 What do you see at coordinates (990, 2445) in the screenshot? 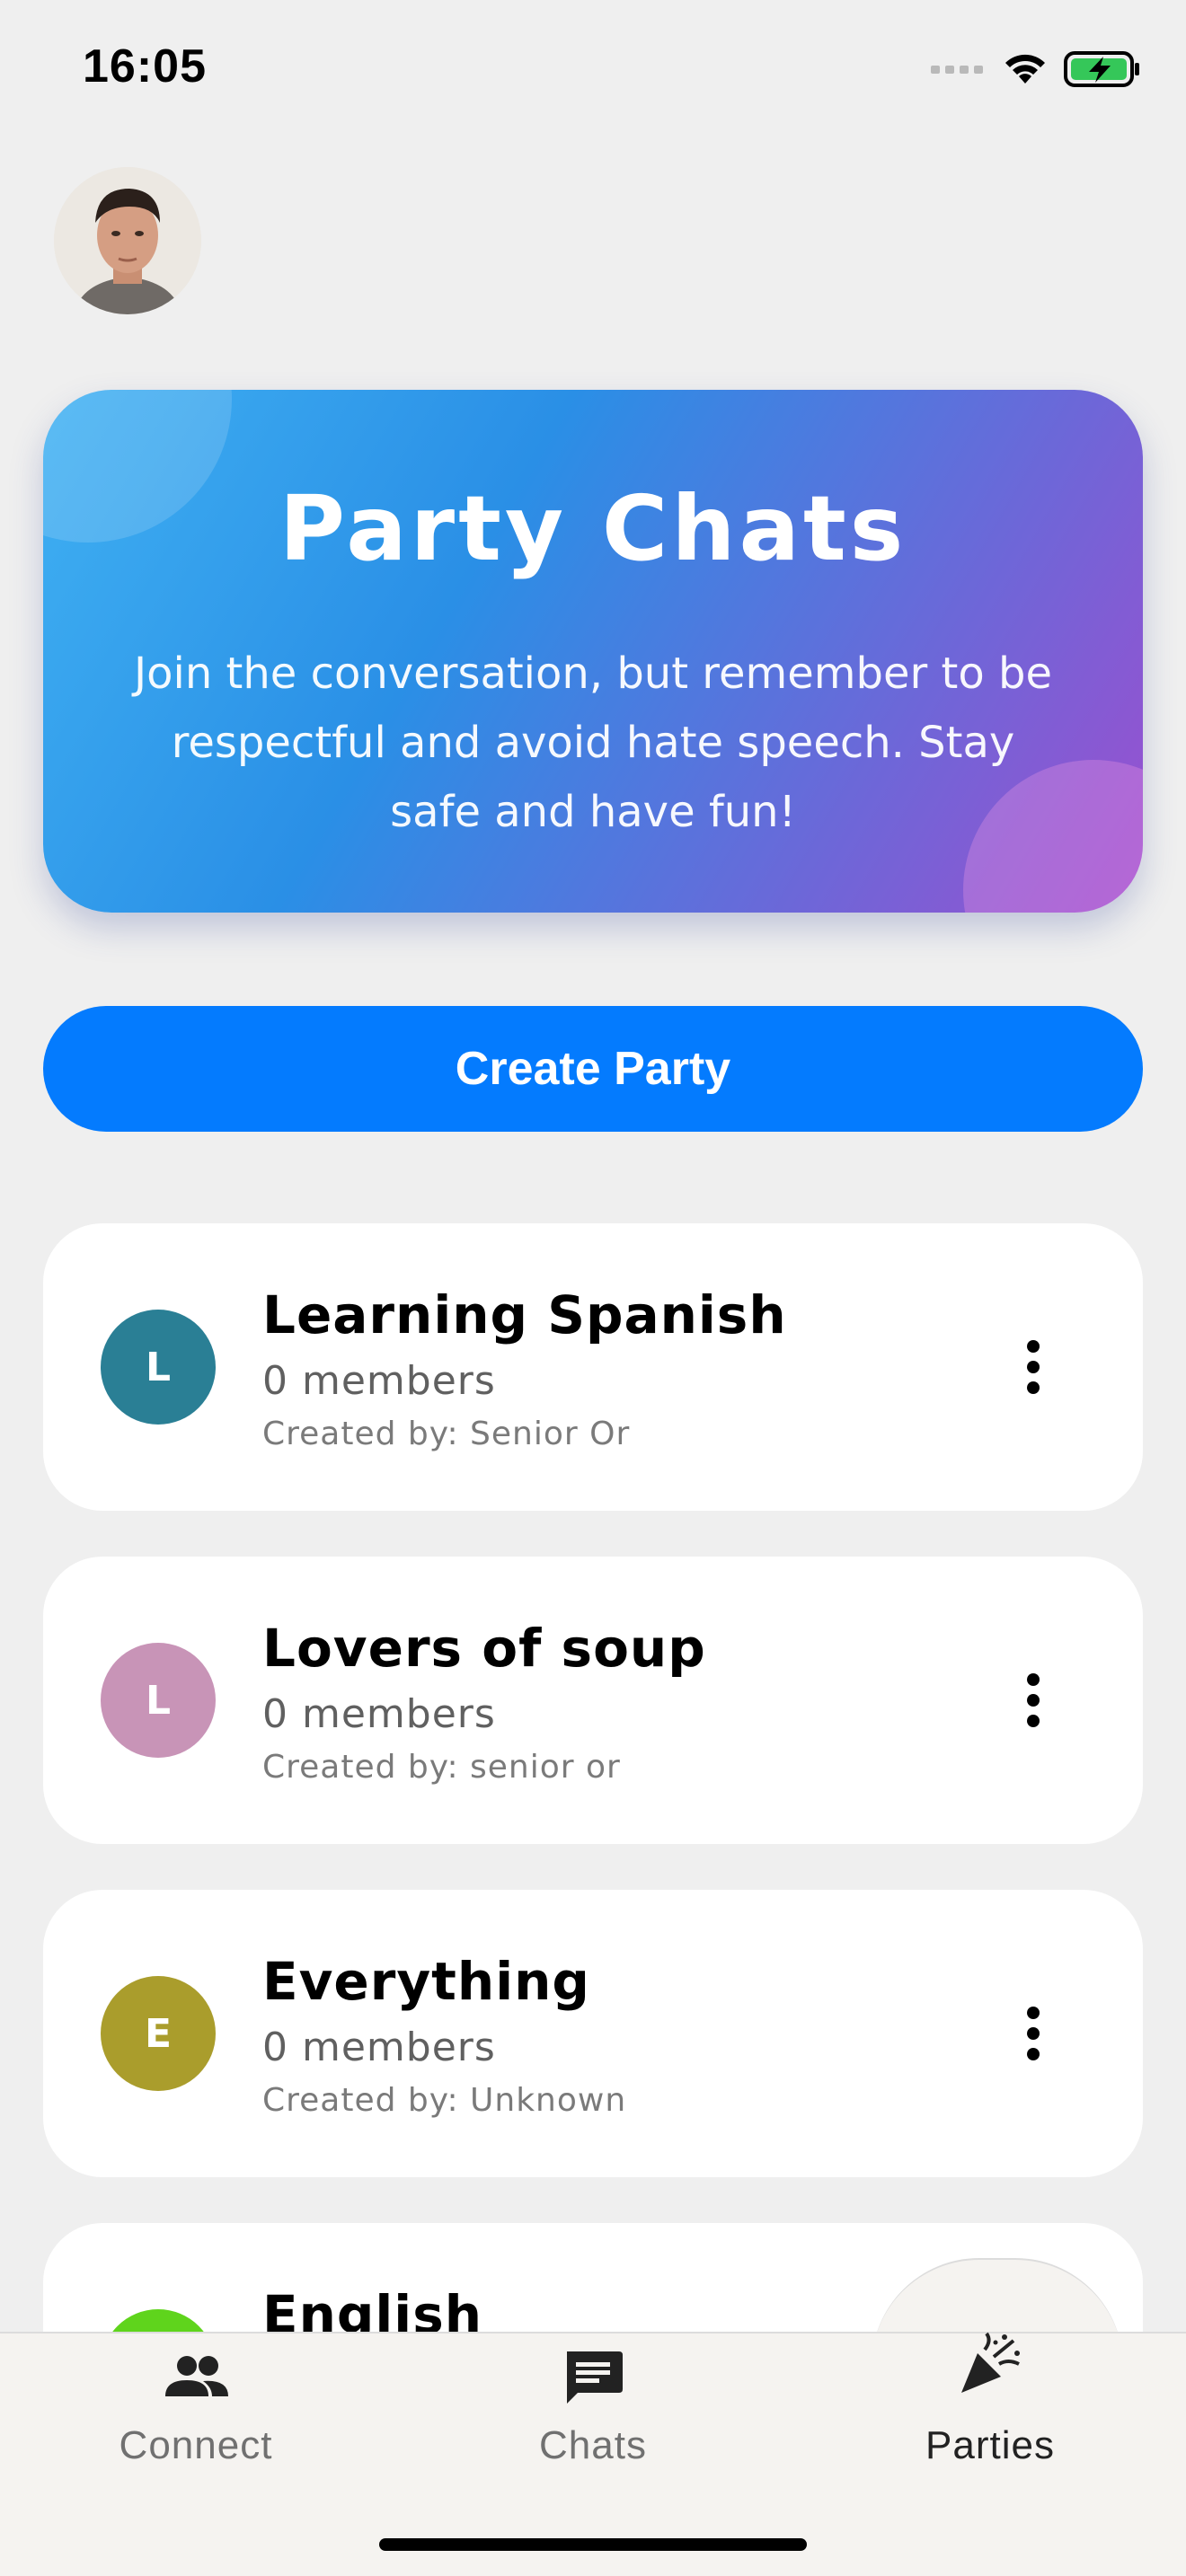
I see `tab-parties-label: Parties` at bounding box center [990, 2445].